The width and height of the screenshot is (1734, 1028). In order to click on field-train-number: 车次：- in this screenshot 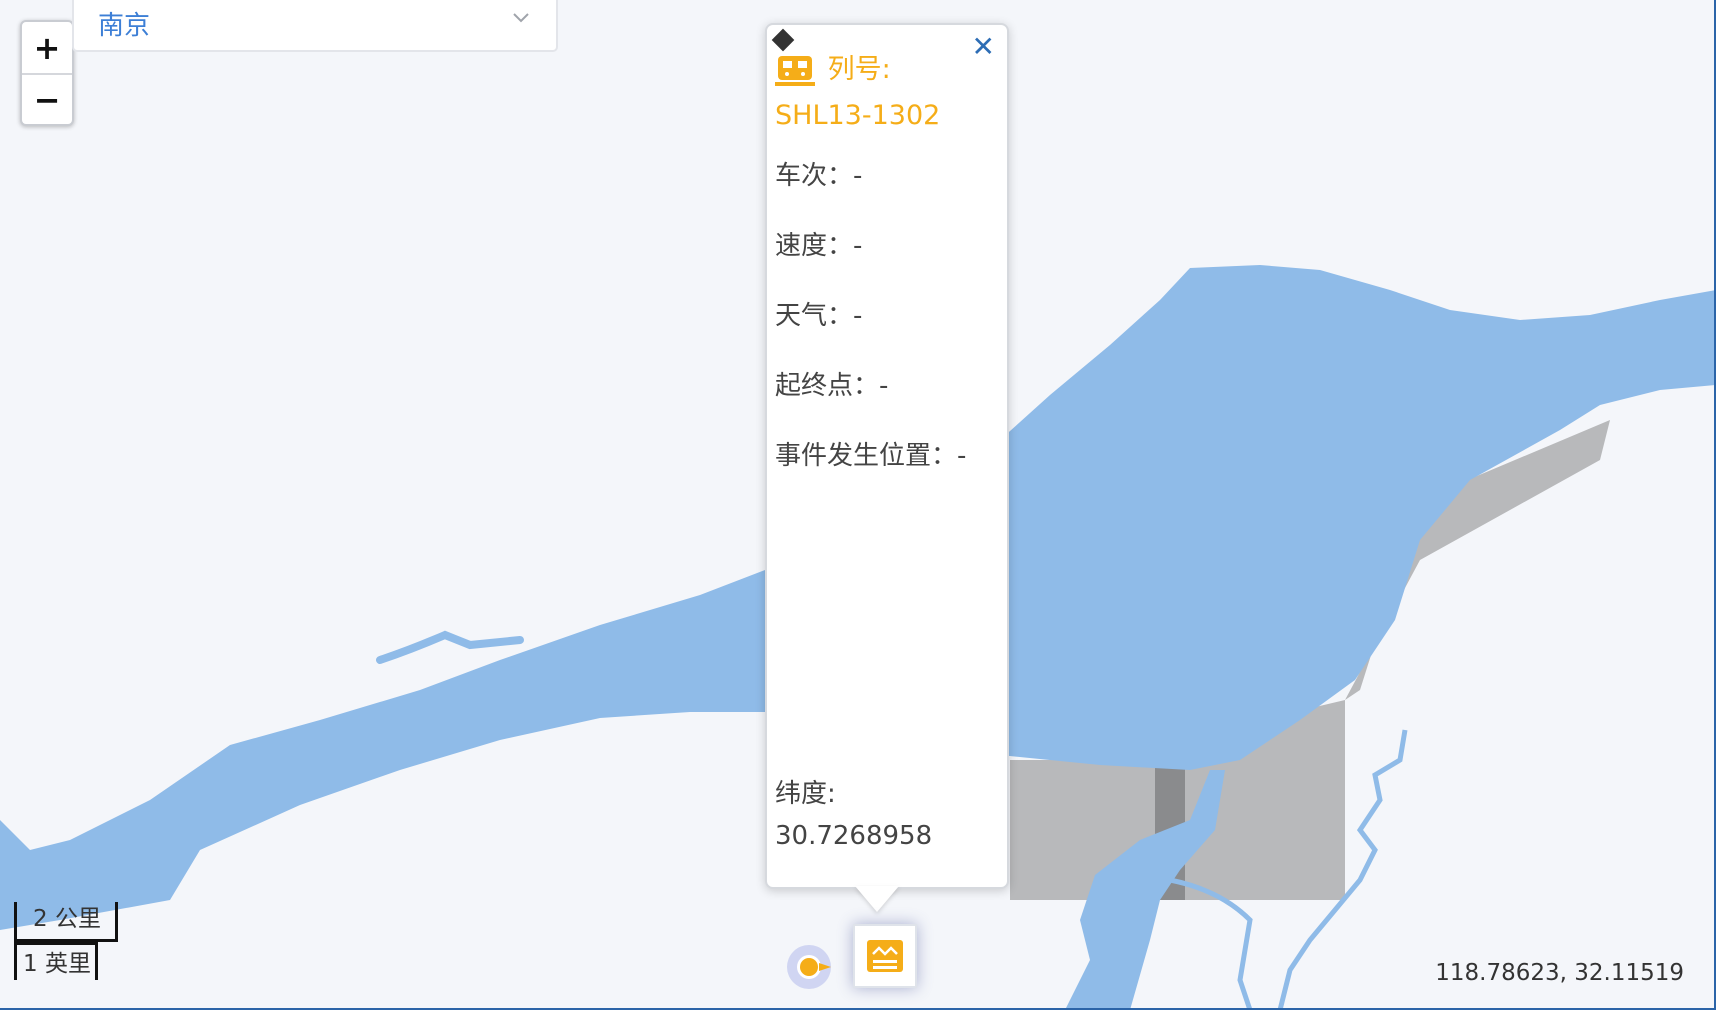, I will do `click(819, 176)`.